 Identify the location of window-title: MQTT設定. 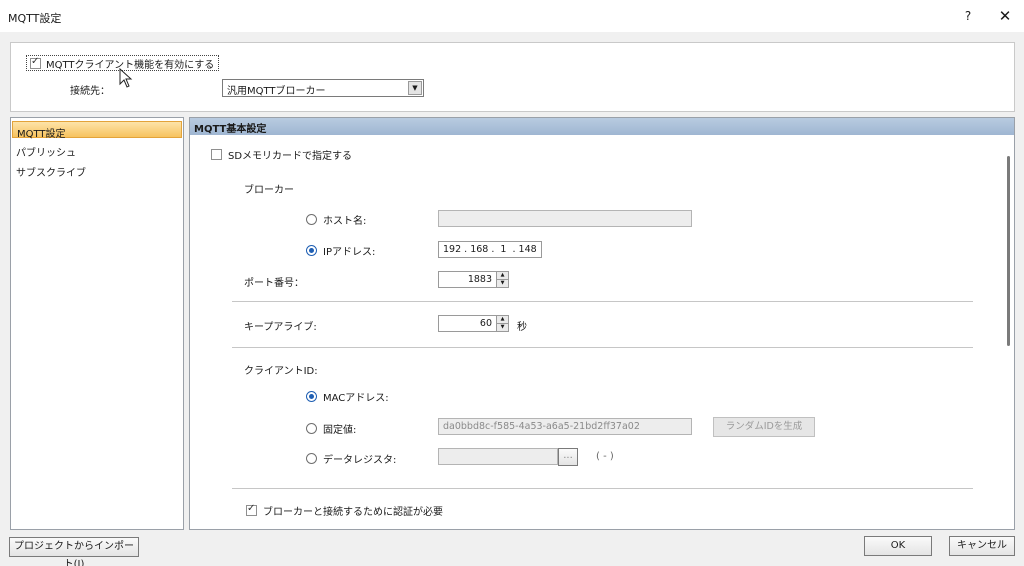
(35, 18).